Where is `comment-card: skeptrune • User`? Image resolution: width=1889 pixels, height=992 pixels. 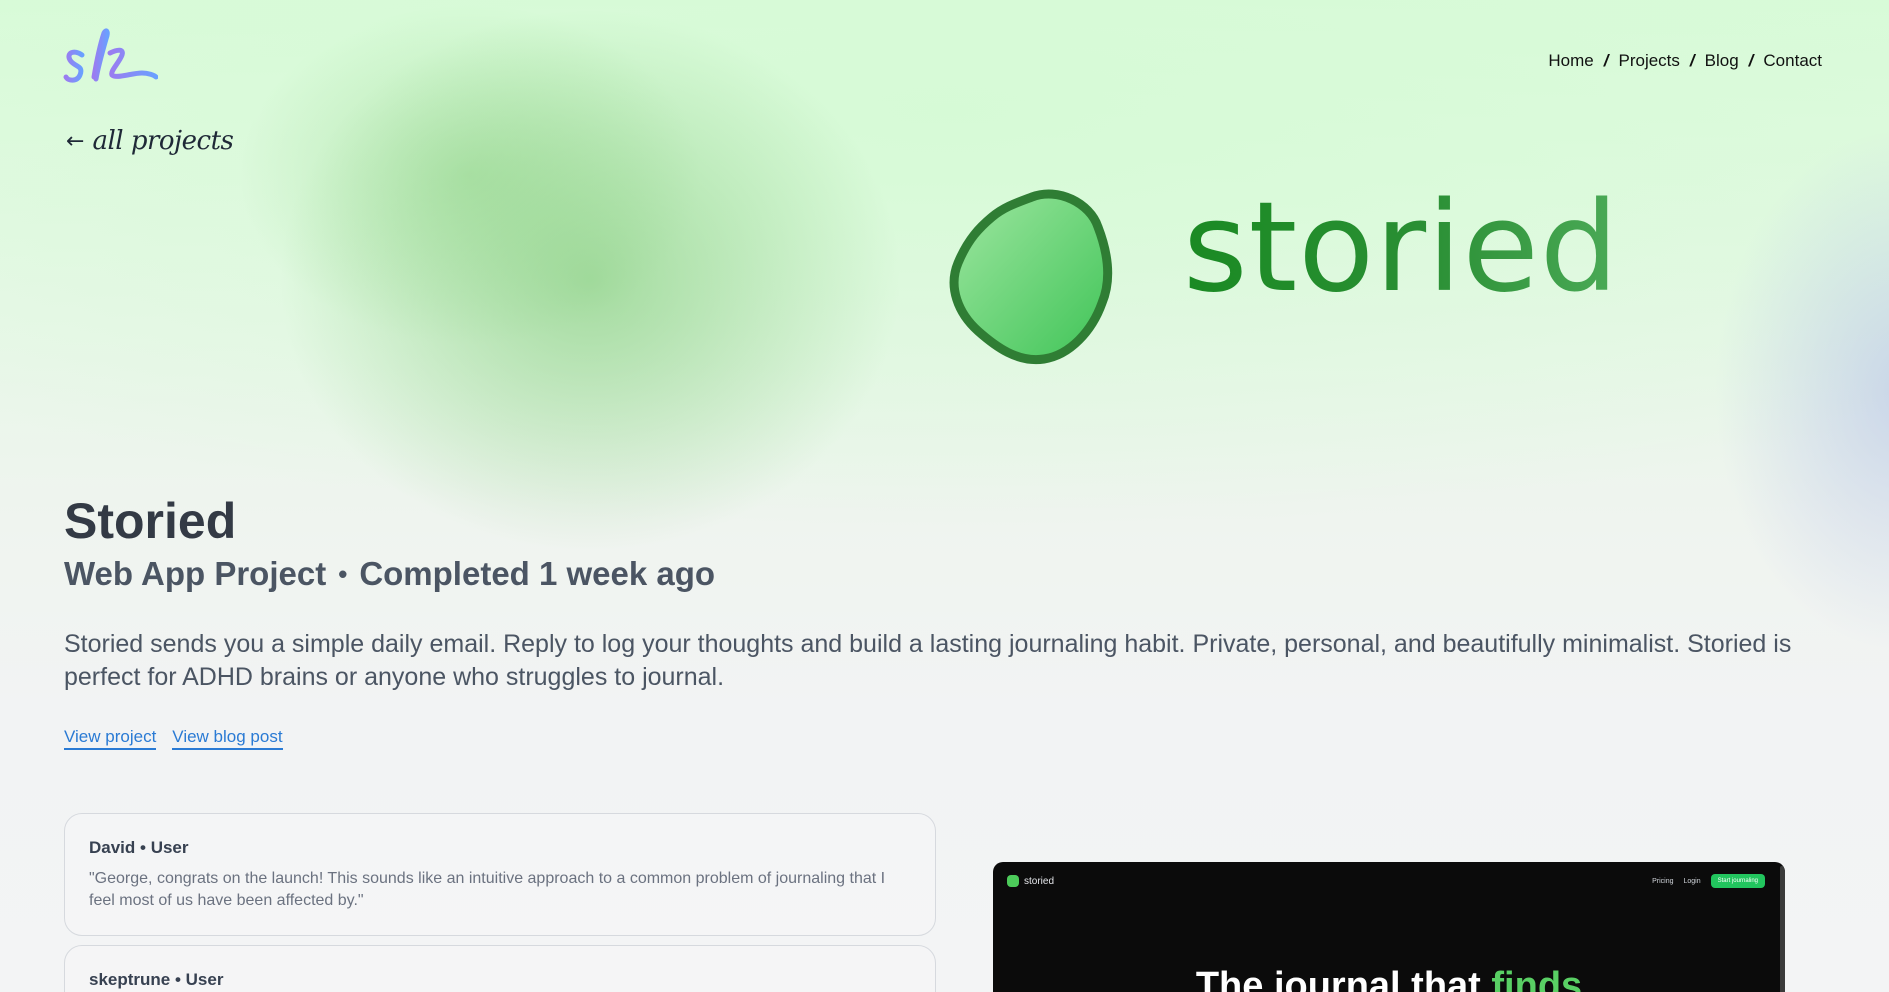 comment-card: skeptrune • User is located at coordinates (500, 968).